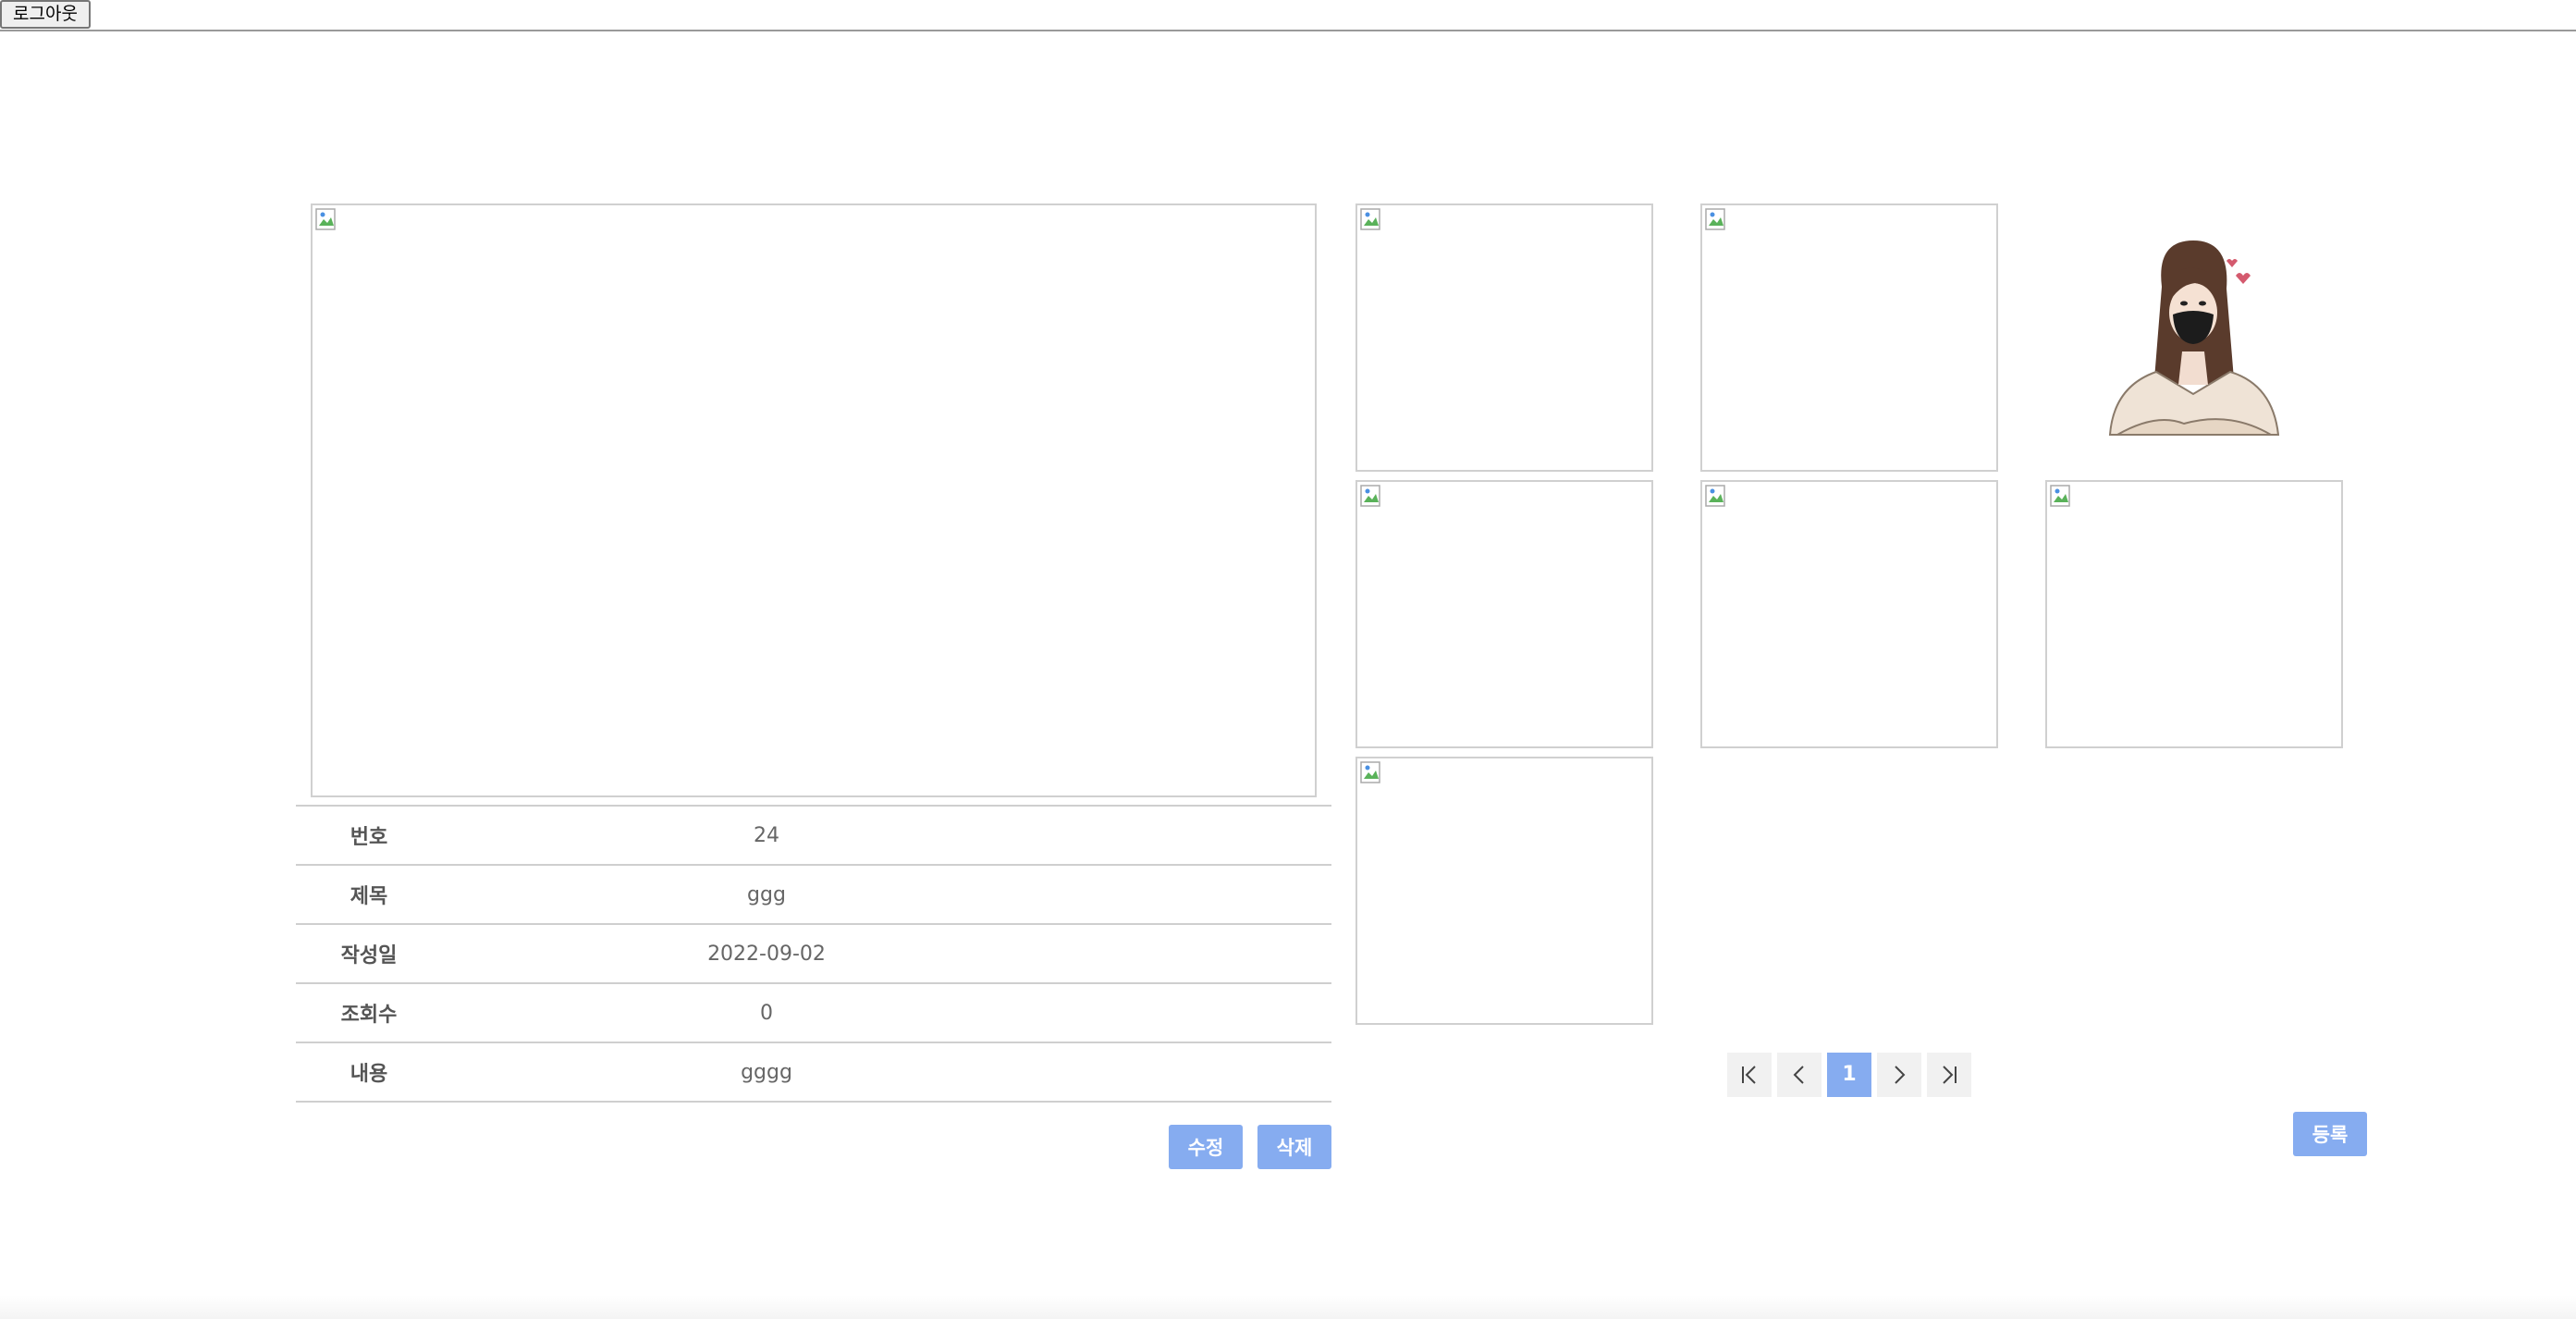  Describe the element at coordinates (45, 14) in the screenshot. I see `logout-button: 로그아웃` at that location.